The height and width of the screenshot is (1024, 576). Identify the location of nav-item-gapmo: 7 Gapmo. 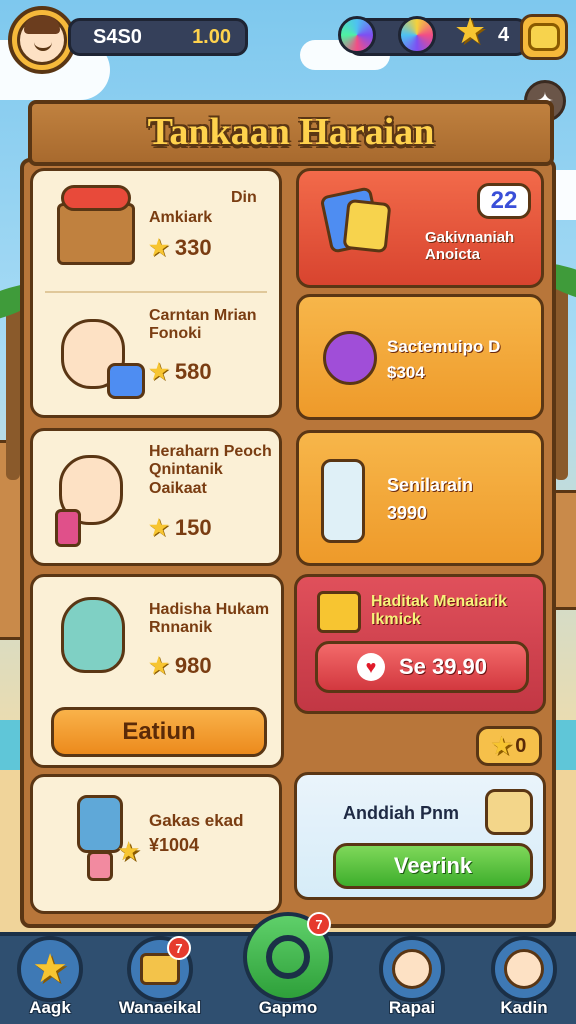
(288, 965).